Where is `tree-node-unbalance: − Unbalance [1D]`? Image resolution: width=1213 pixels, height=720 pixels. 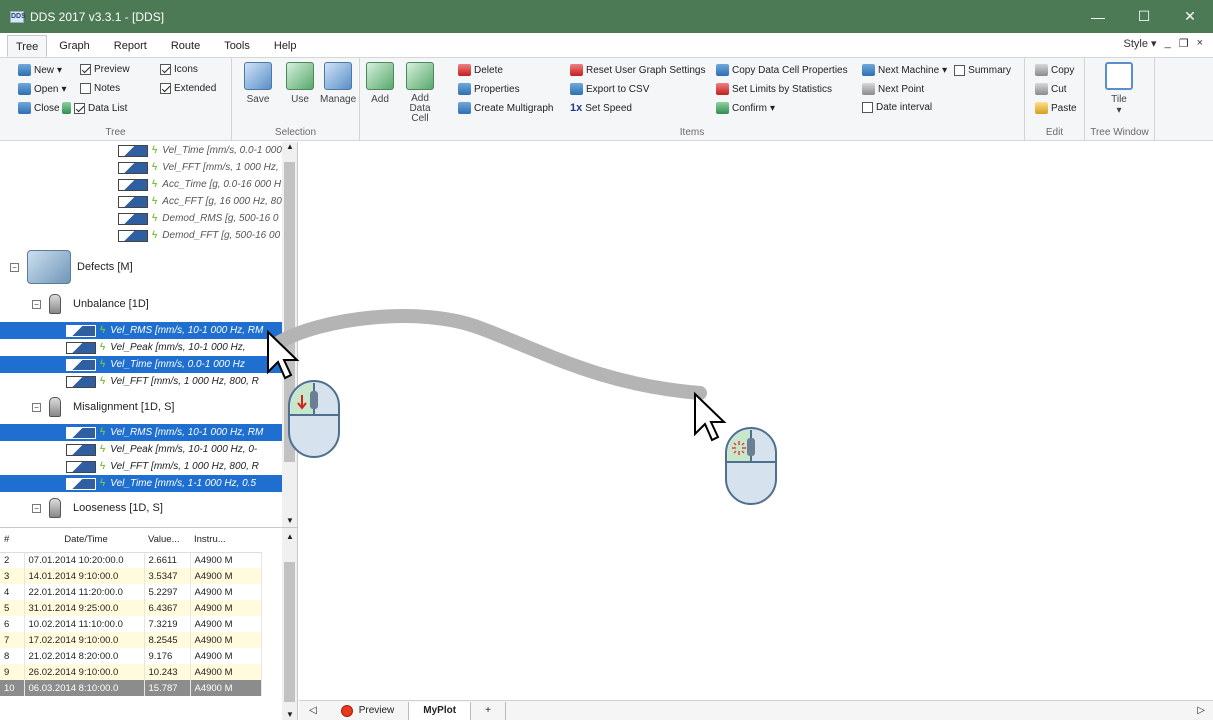
tree-node-unbalance: − Unbalance [1D] is located at coordinates (90, 304).